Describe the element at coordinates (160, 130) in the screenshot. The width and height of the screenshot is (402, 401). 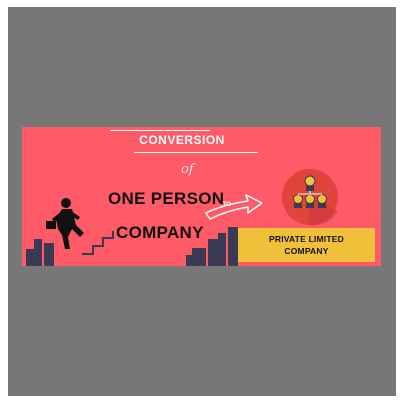
I see `title-top-line` at that location.